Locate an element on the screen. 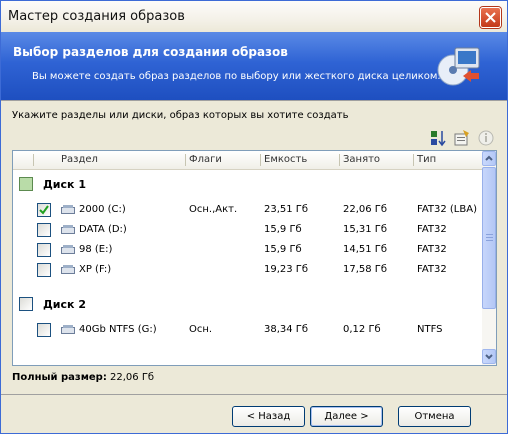 This screenshot has height=434, width=508. close-icon is located at coordinates (490, 17).